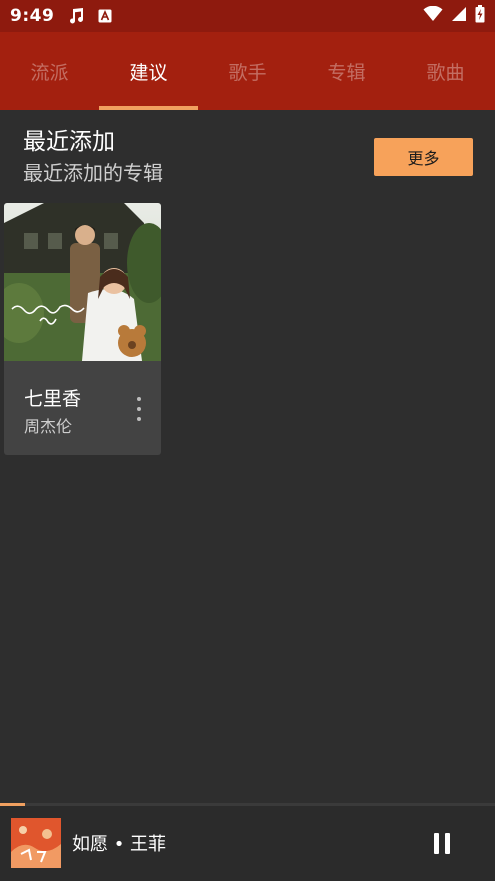 The width and height of the screenshot is (495, 881). I want to click on status-right-icons, so click(454, 16).